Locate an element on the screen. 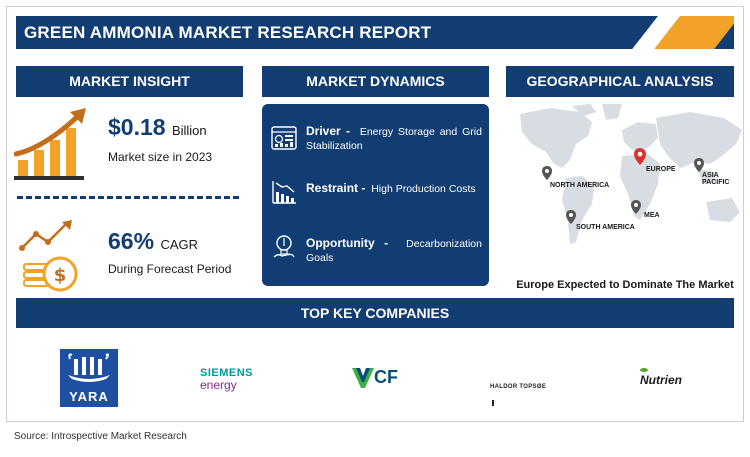 Image resolution: width=750 pixels, height=457 pixels. source-note: Source: Introspective Market Research is located at coordinates (100, 436).